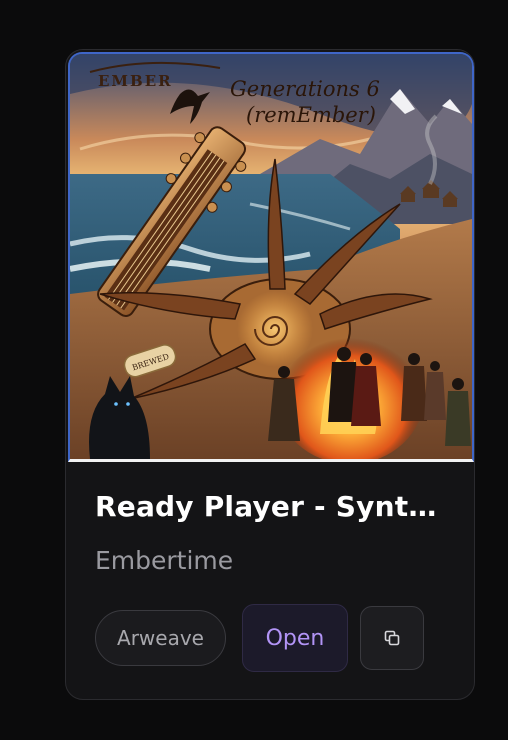  Describe the element at coordinates (311, 115) in the screenshot. I see `artwork-title-line2: (remEmber)` at that location.